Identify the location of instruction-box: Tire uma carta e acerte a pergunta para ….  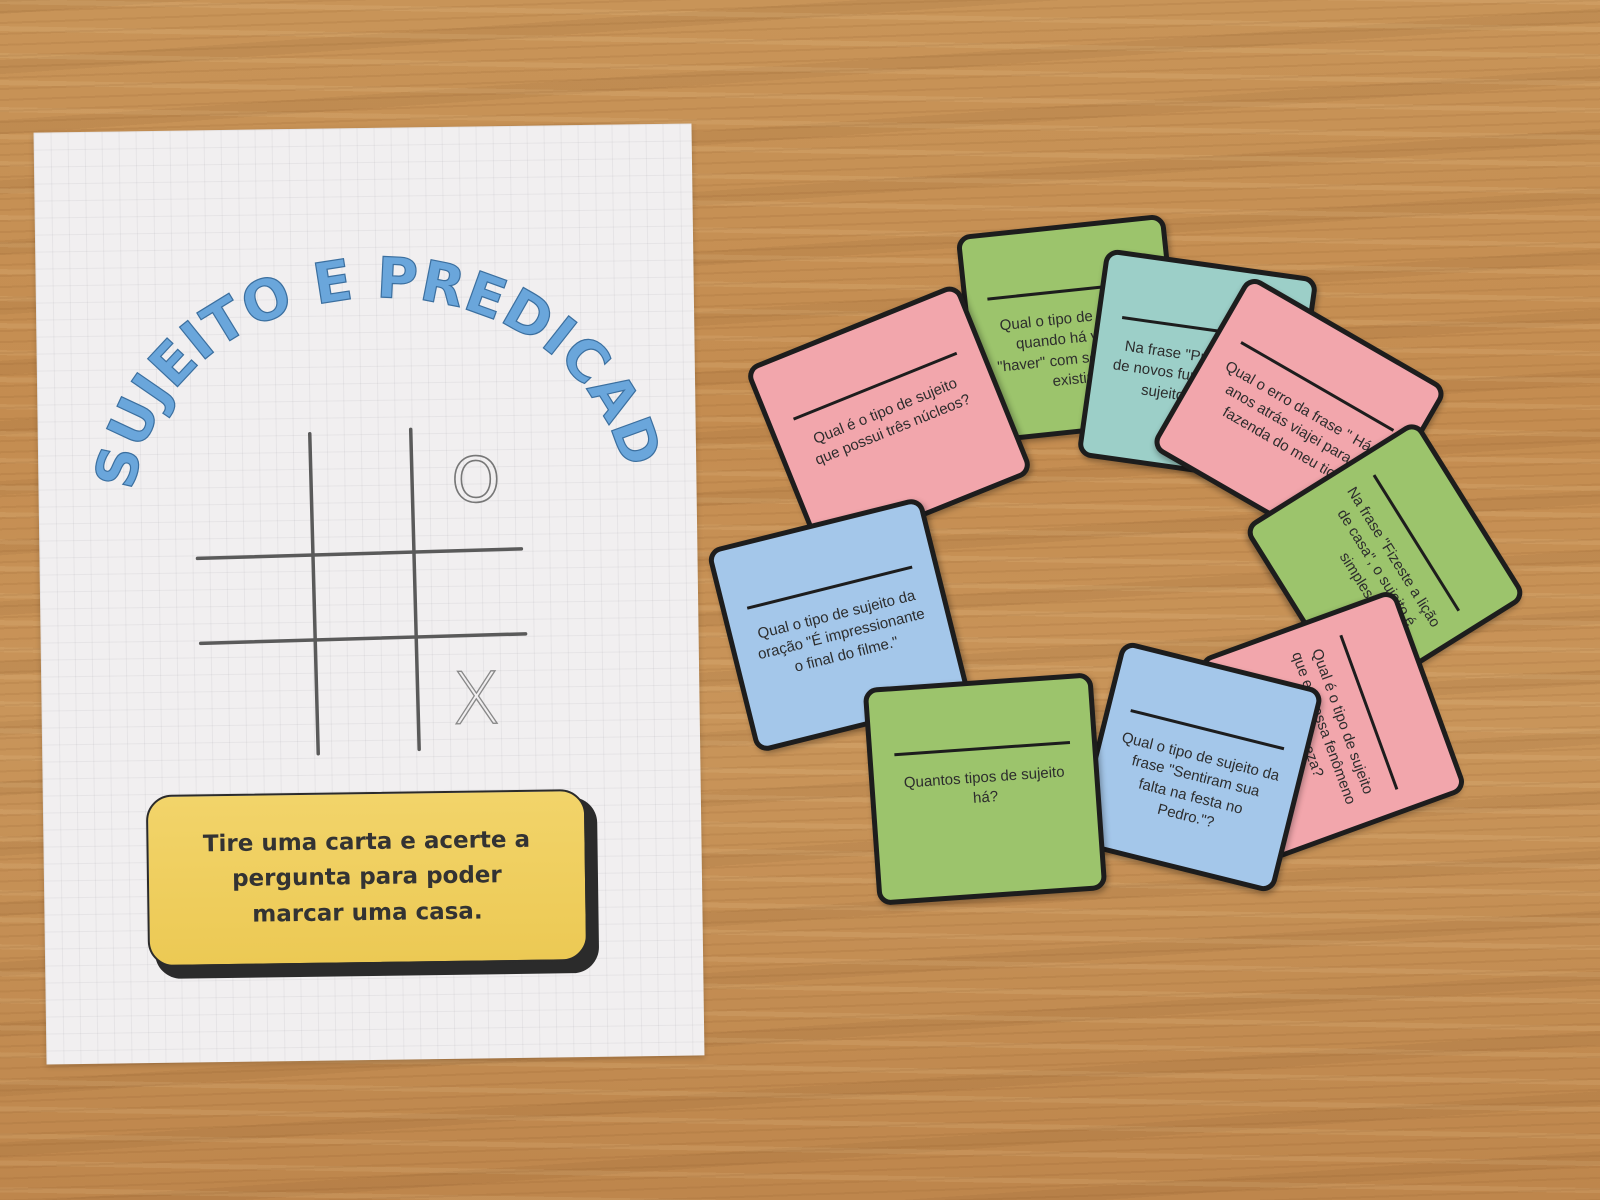
(367, 878).